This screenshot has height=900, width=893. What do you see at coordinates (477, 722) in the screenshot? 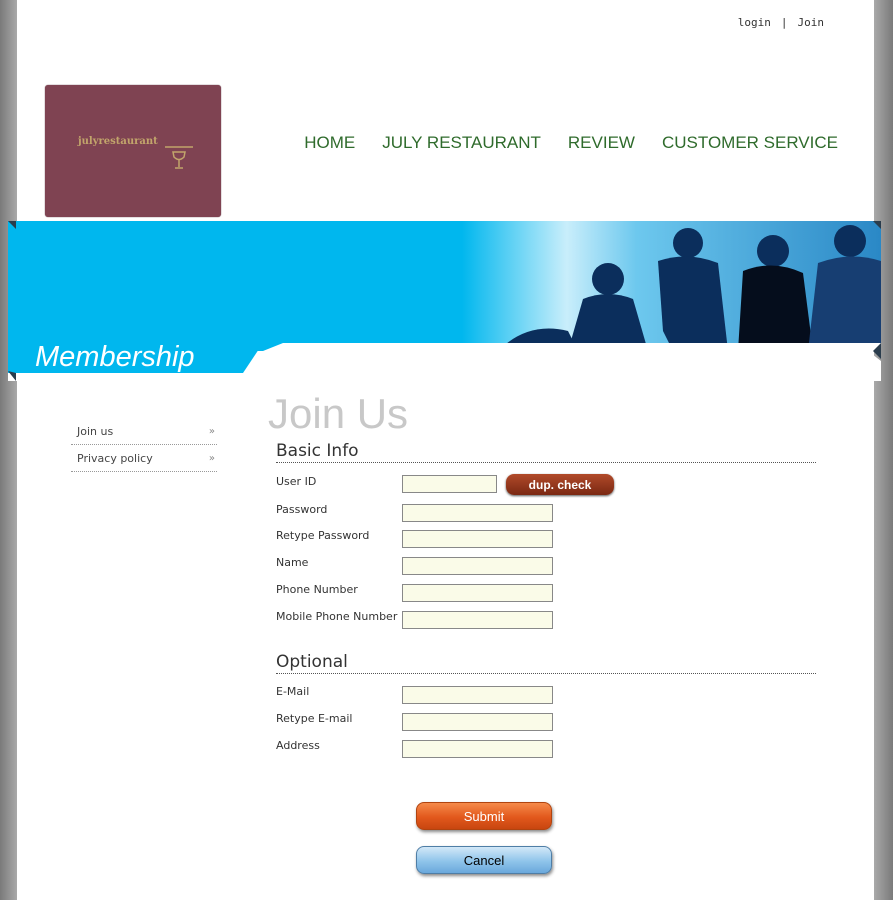
I see `retype-email-input` at bounding box center [477, 722].